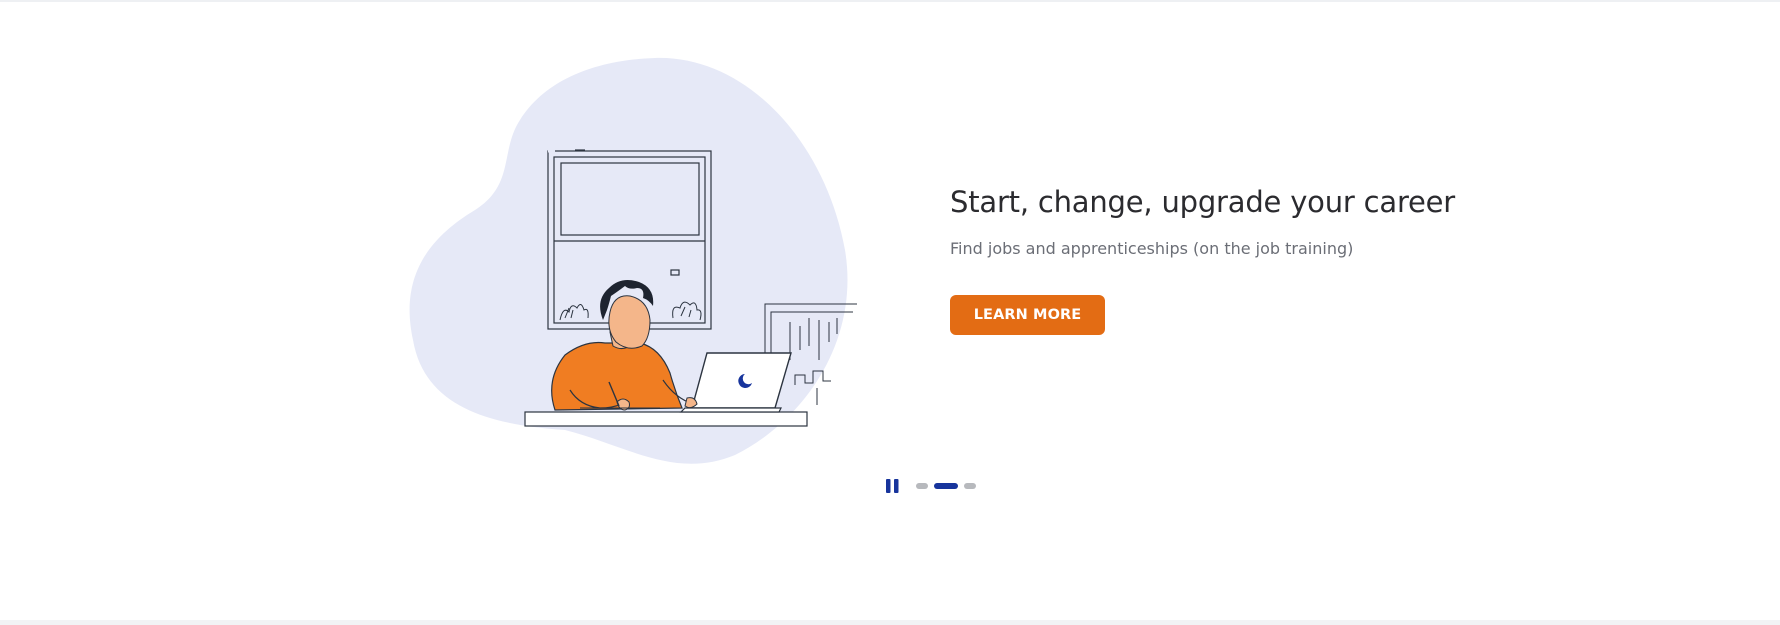 The height and width of the screenshot is (625, 1780). Describe the element at coordinates (1203, 202) in the screenshot. I see `hero-title: Start, change, upgrade your career` at that location.